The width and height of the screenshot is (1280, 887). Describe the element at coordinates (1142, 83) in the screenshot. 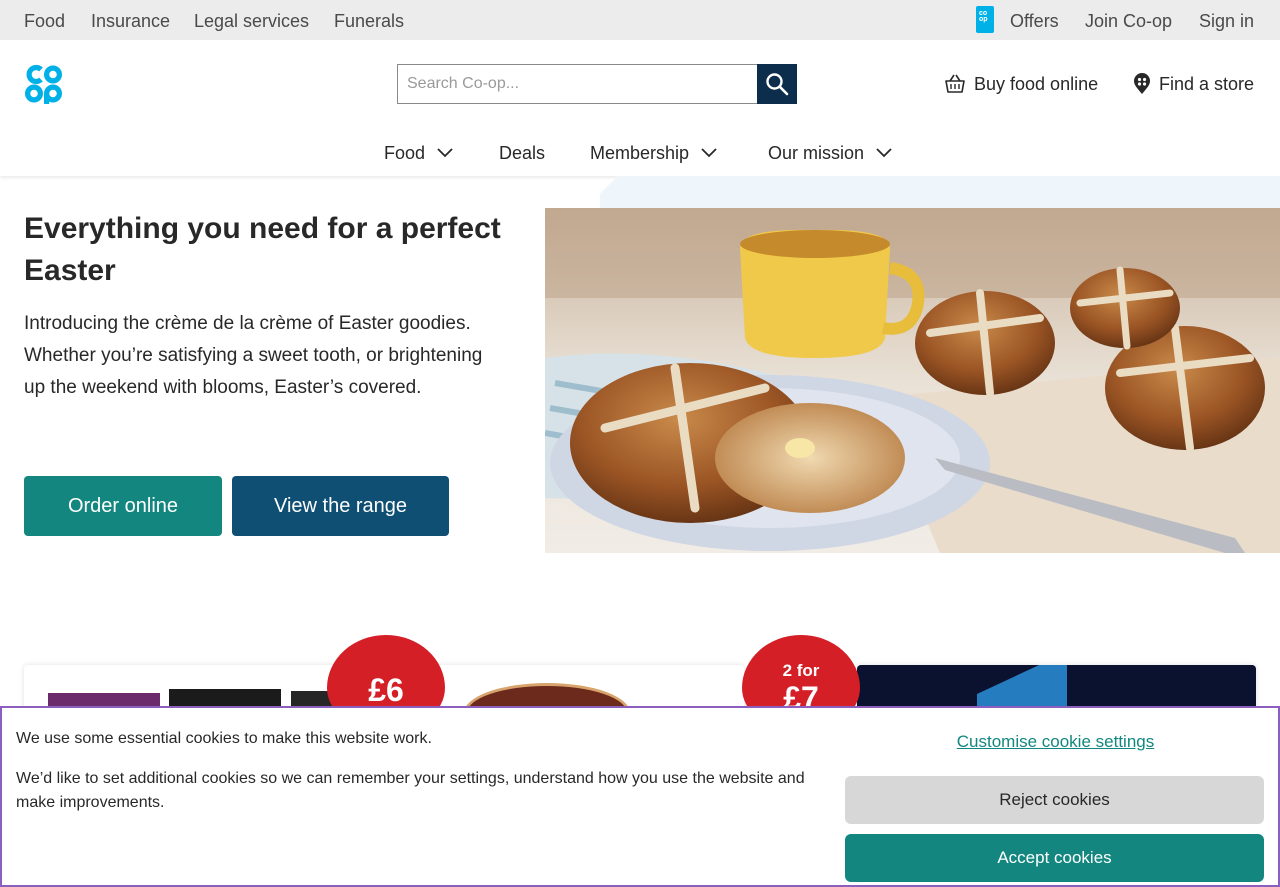

I see `store-pin-icon` at that location.